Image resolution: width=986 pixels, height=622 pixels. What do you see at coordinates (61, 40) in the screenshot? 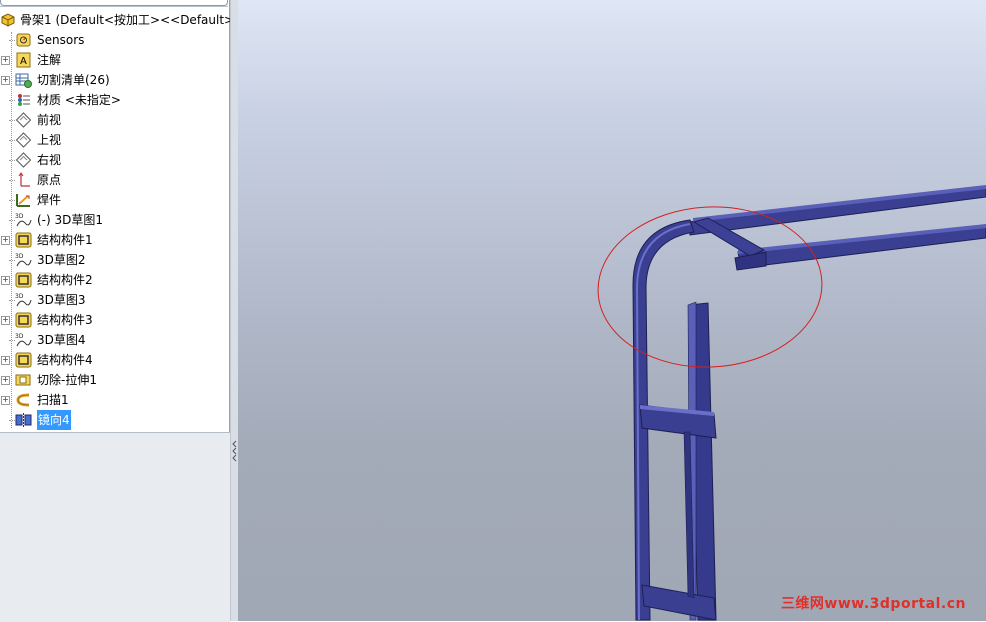
I see `tree-item-label: Sensors` at bounding box center [61, 40].